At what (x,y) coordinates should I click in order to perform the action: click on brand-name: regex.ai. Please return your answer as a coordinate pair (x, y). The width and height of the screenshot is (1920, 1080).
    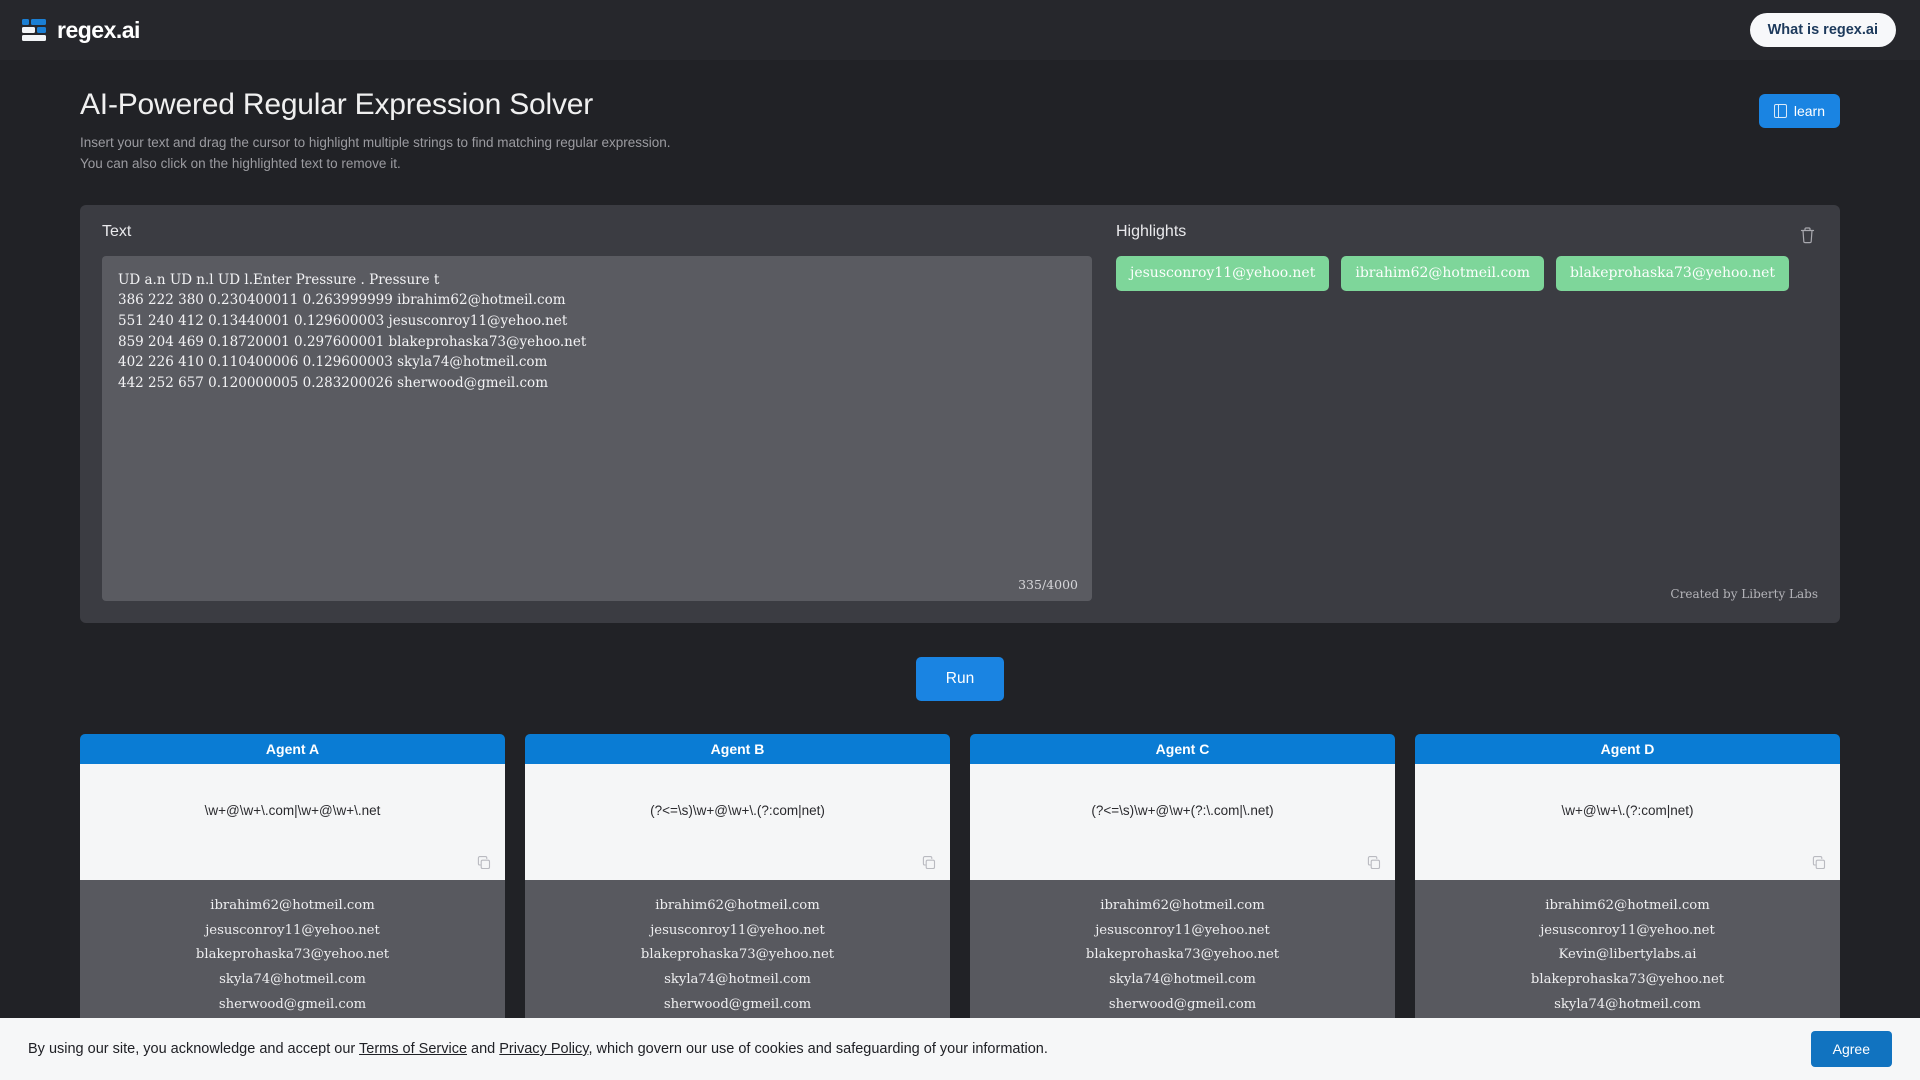
    Looking at the image, I should click on (98, 29).